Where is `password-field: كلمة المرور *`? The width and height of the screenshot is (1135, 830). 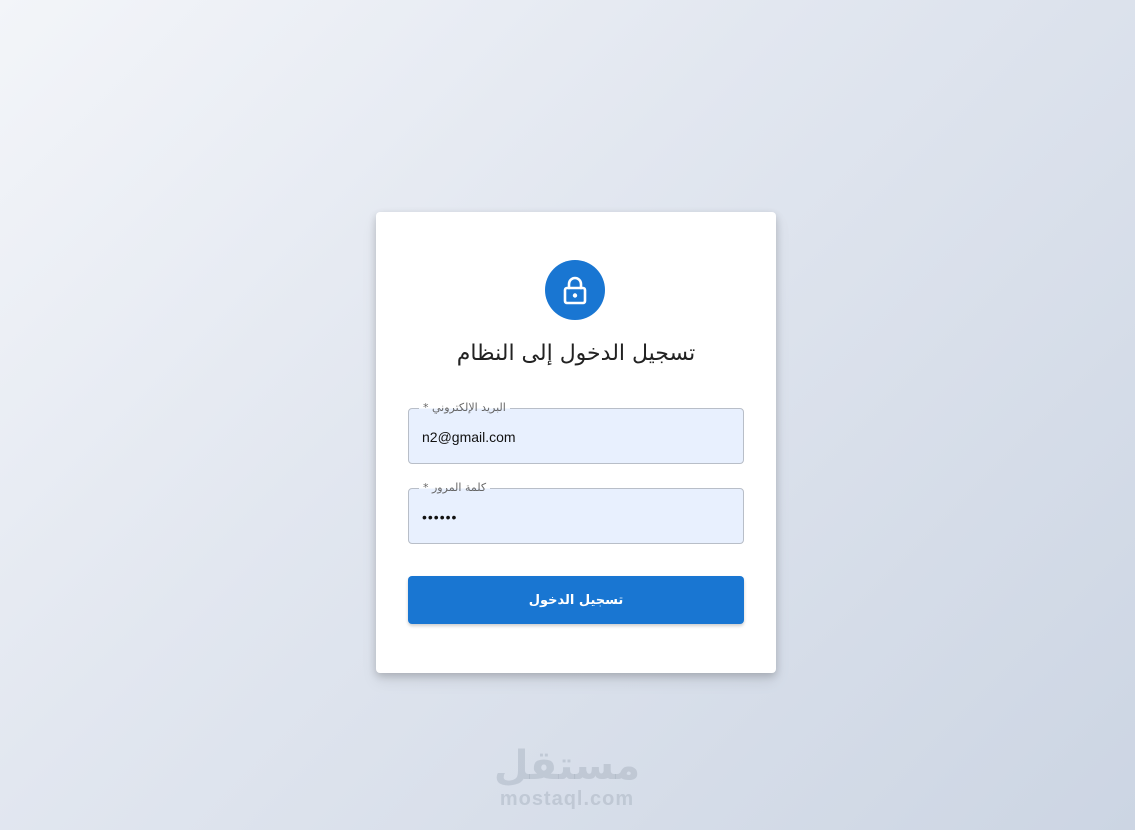
password-field: كلمة المرور * is located at coordinates (576, 512).